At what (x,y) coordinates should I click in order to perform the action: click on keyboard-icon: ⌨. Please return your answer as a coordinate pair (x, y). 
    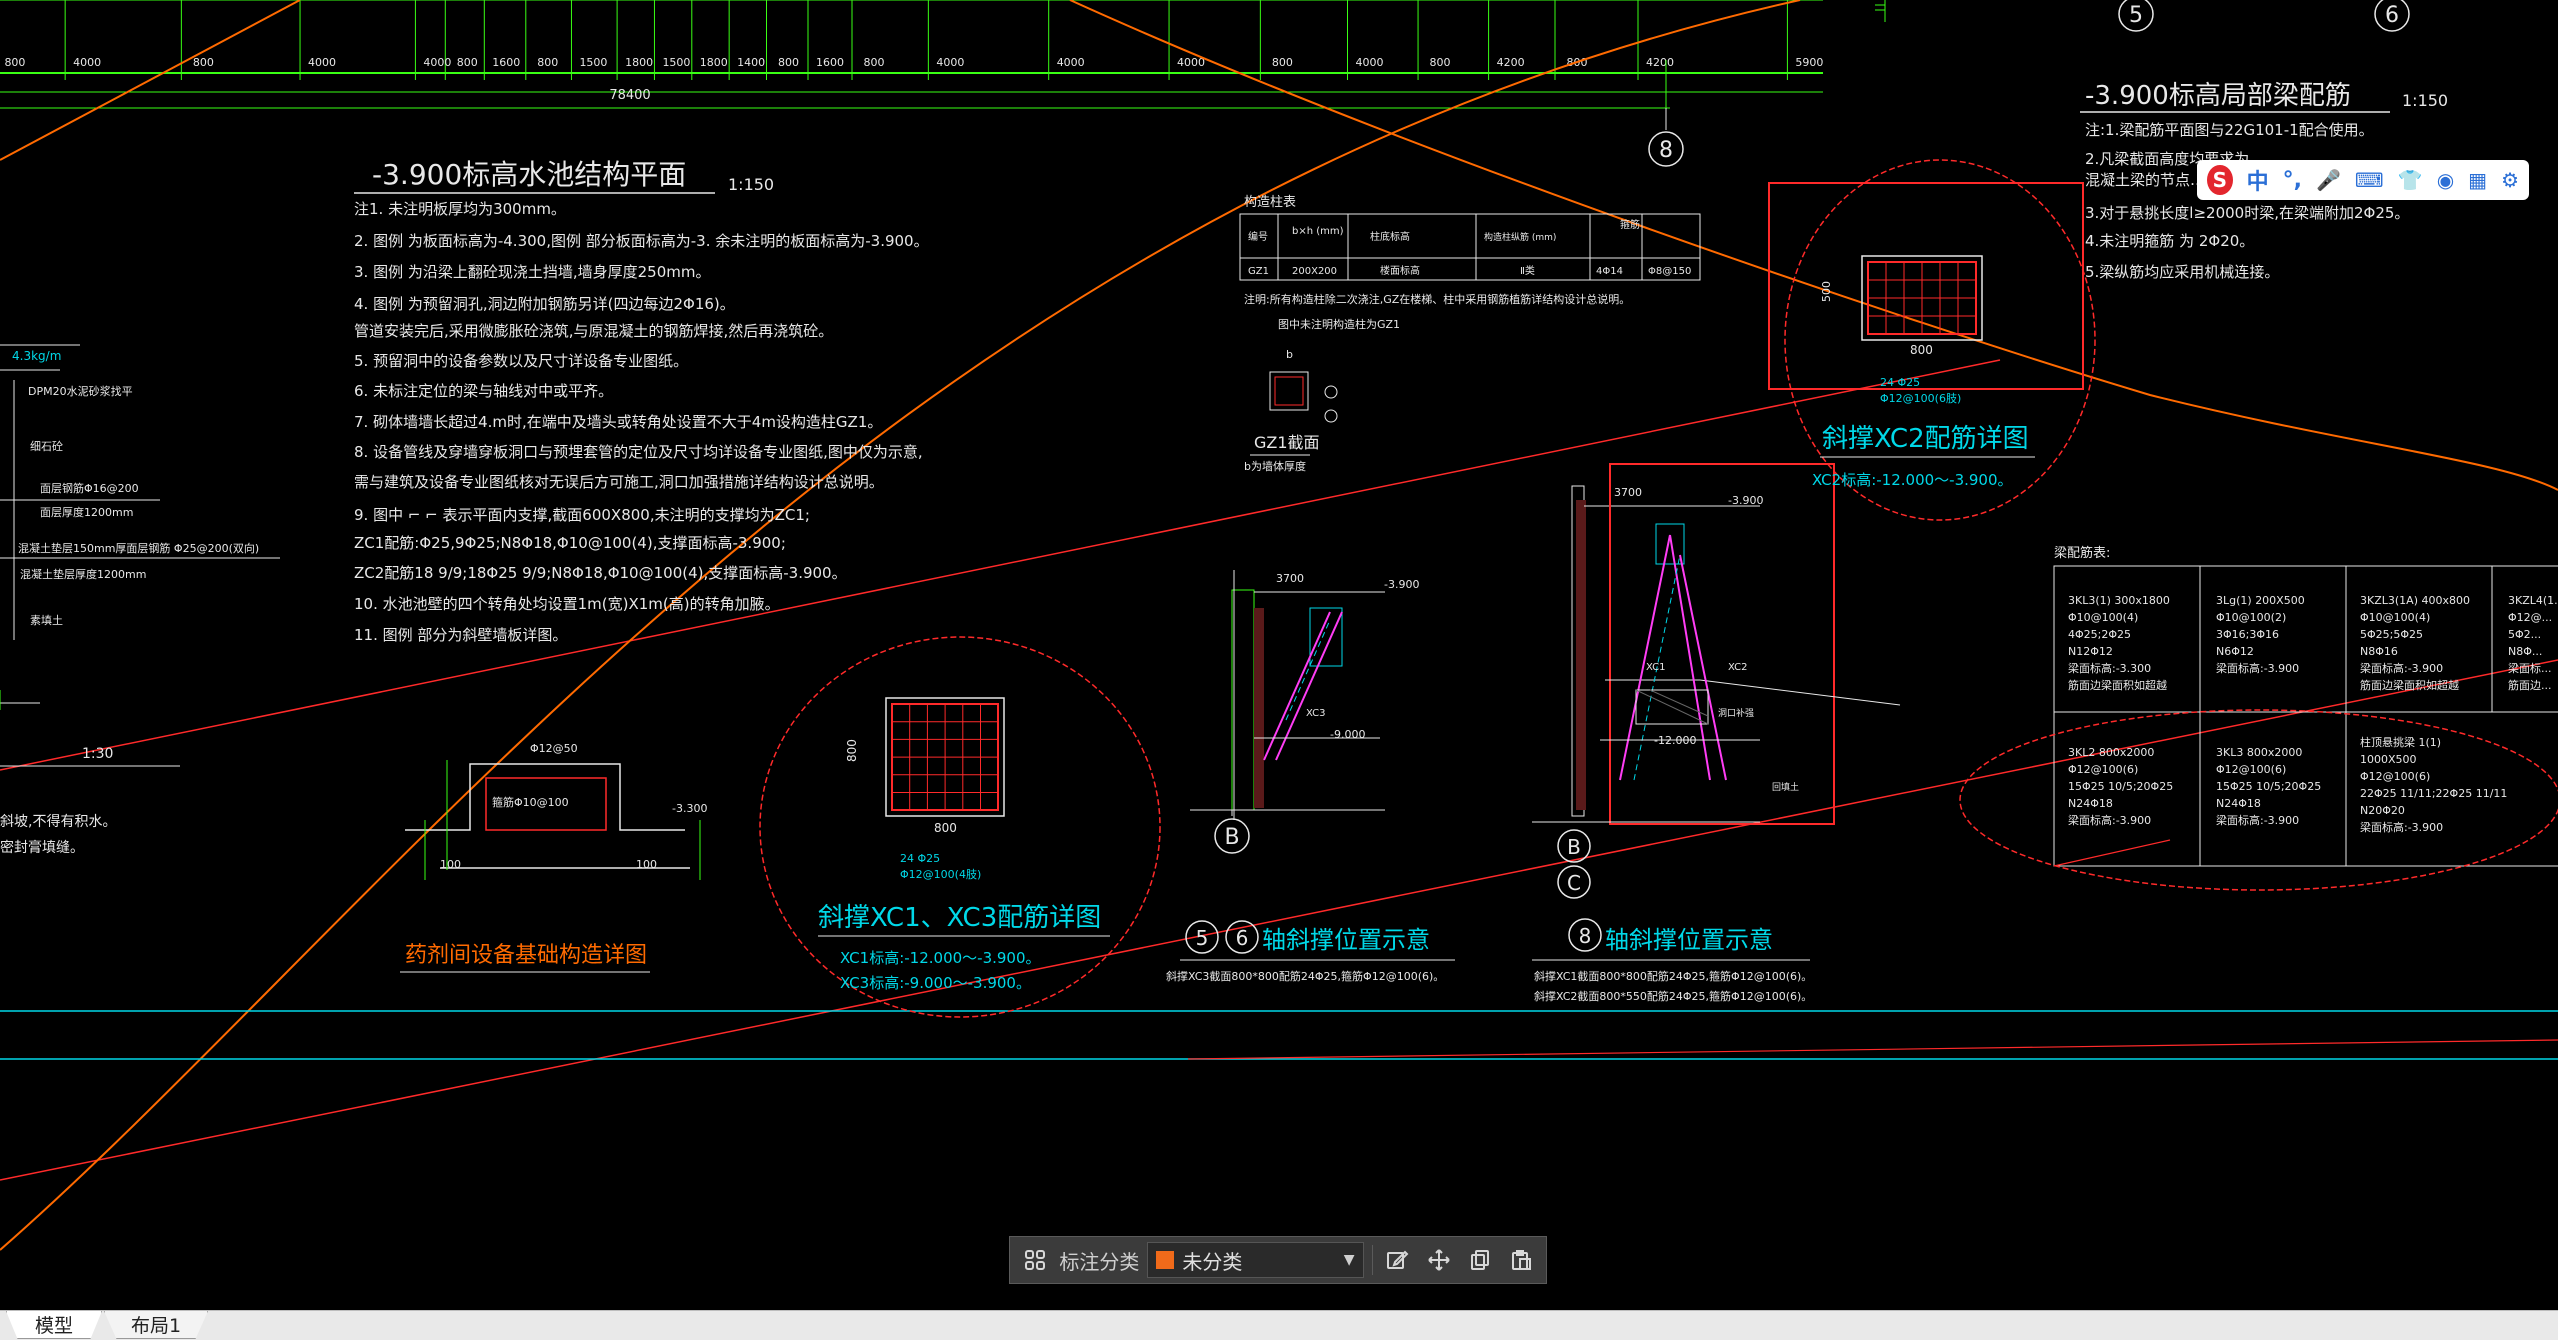
    Looking at the image, I should click on (2369, 180).